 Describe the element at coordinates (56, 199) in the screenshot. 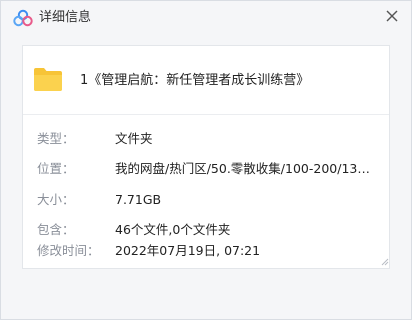

I see `detail-label-size: 大小：` at that location.